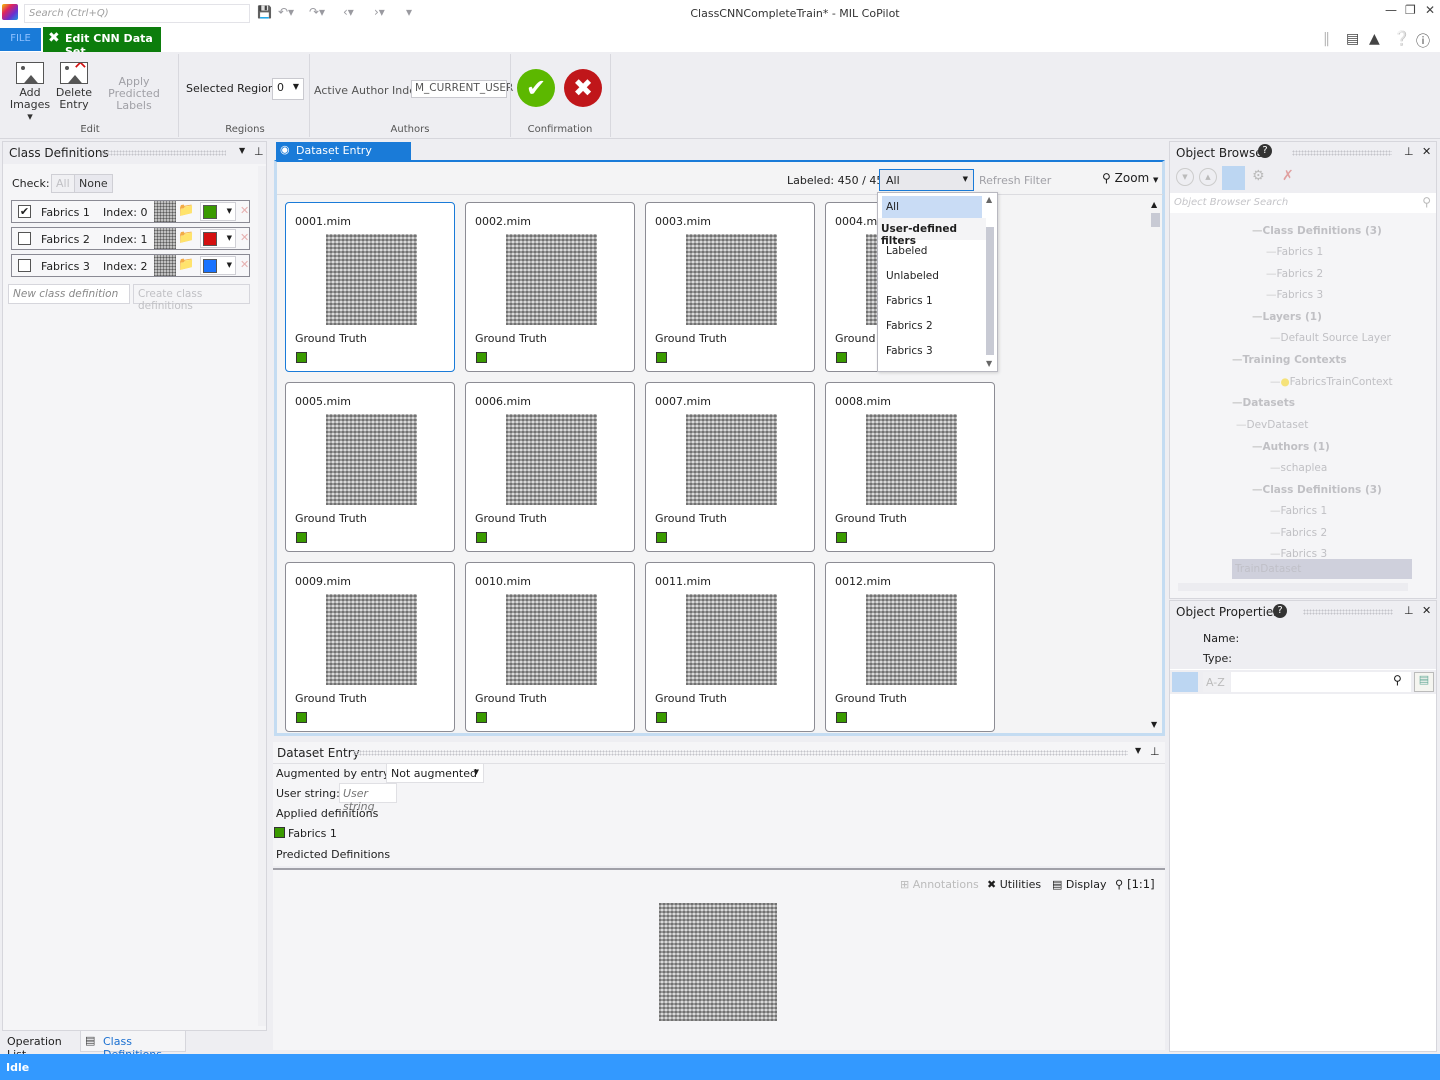  Describe the element at coordinates (730, 287) in the screenshot. I see `dataset-entry-card: 0003.mim Ground Truth` at that location.